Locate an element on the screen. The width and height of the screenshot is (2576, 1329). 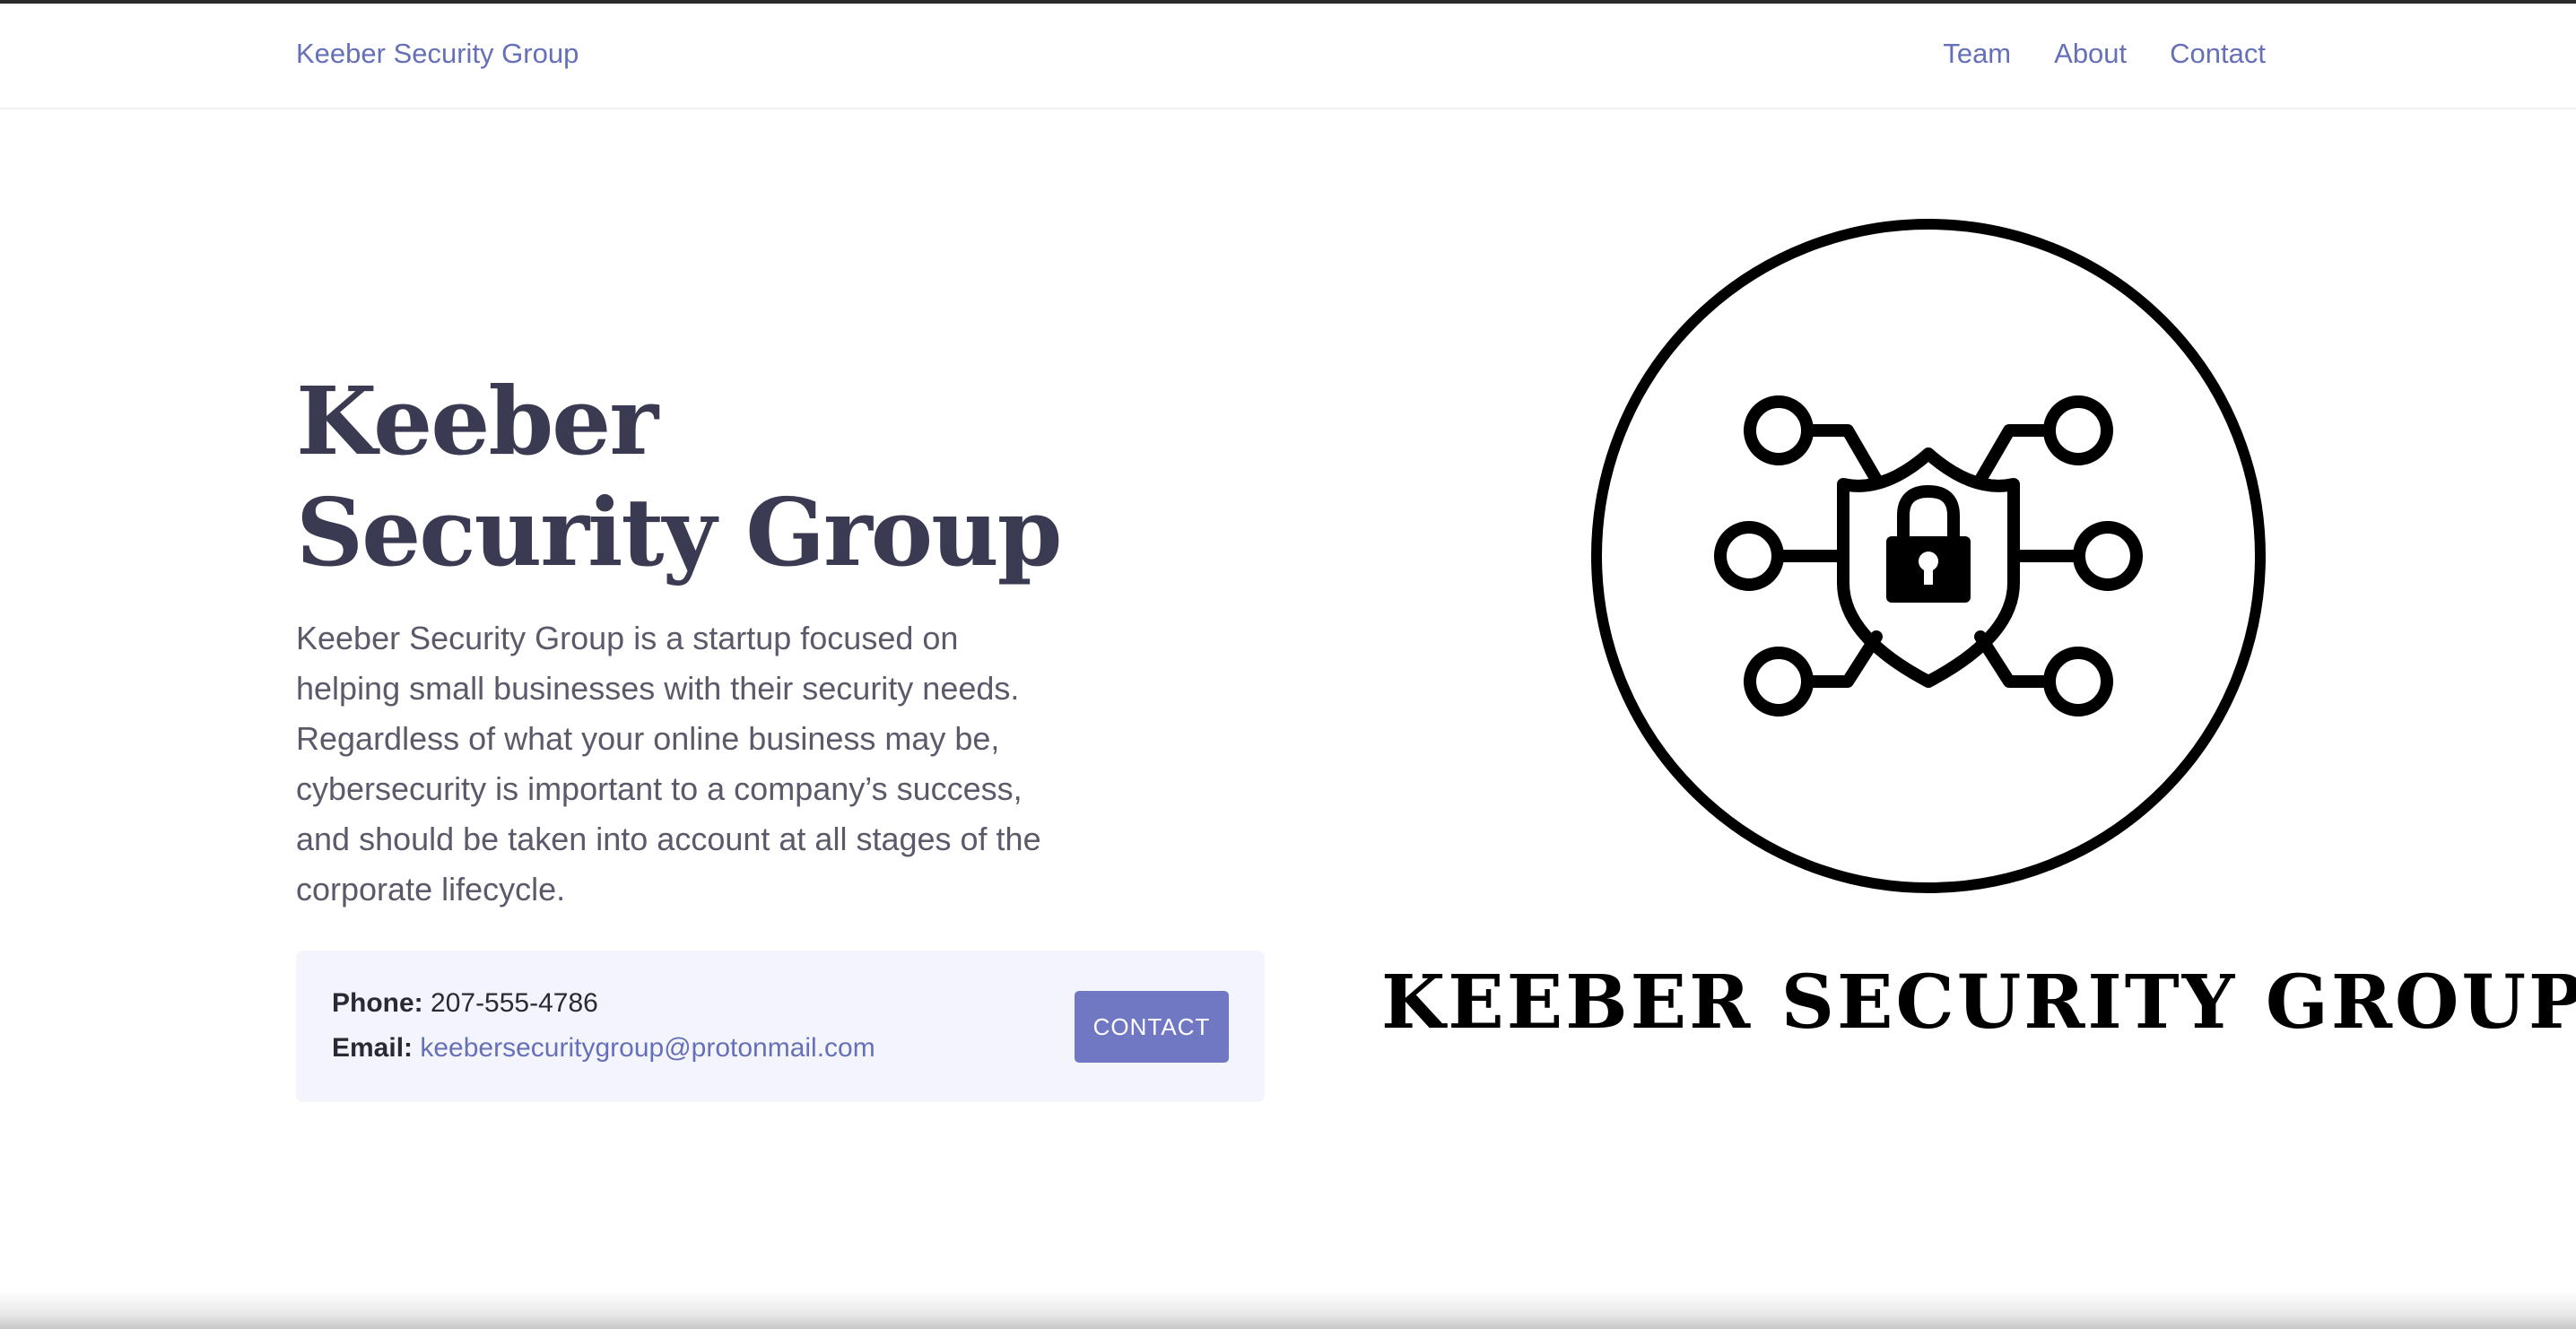
nav-link-contact: Contact is located at coordinates (2218, 54).